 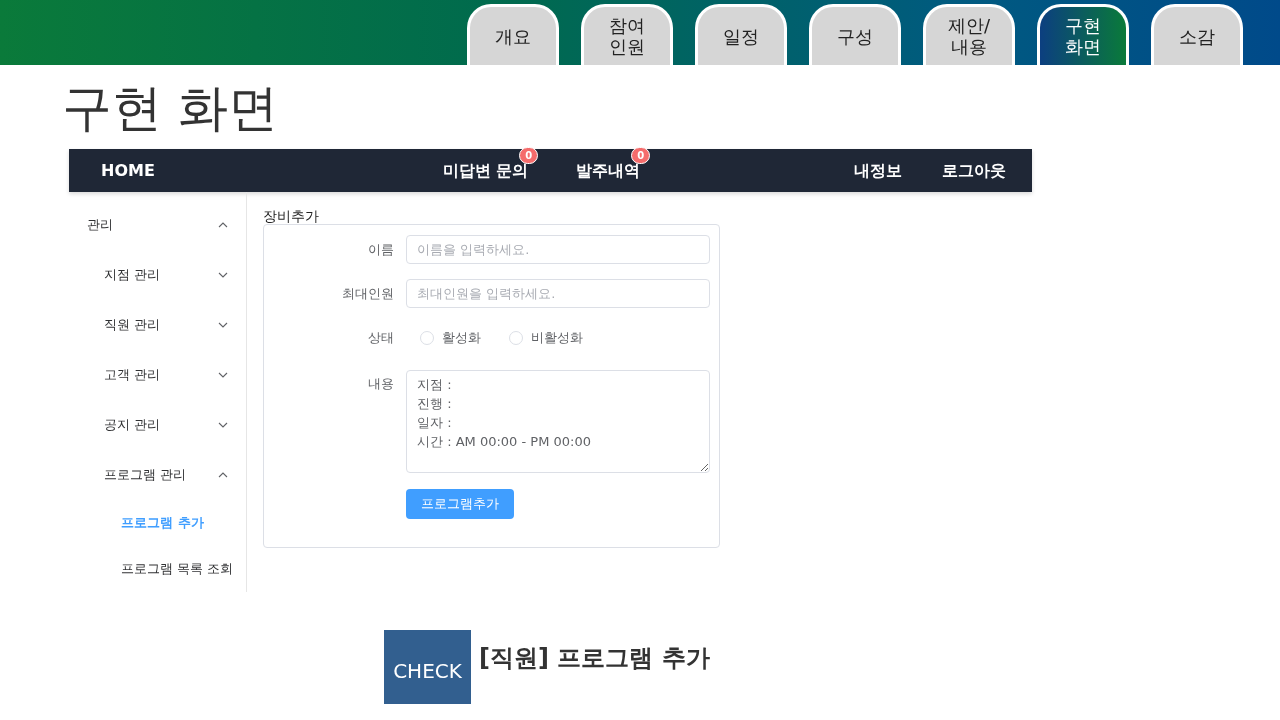 What do you see at coordinates (974, 170) in the screenshot?
I see `nav-link: 로그아웃` at bounding box center [974, 170].